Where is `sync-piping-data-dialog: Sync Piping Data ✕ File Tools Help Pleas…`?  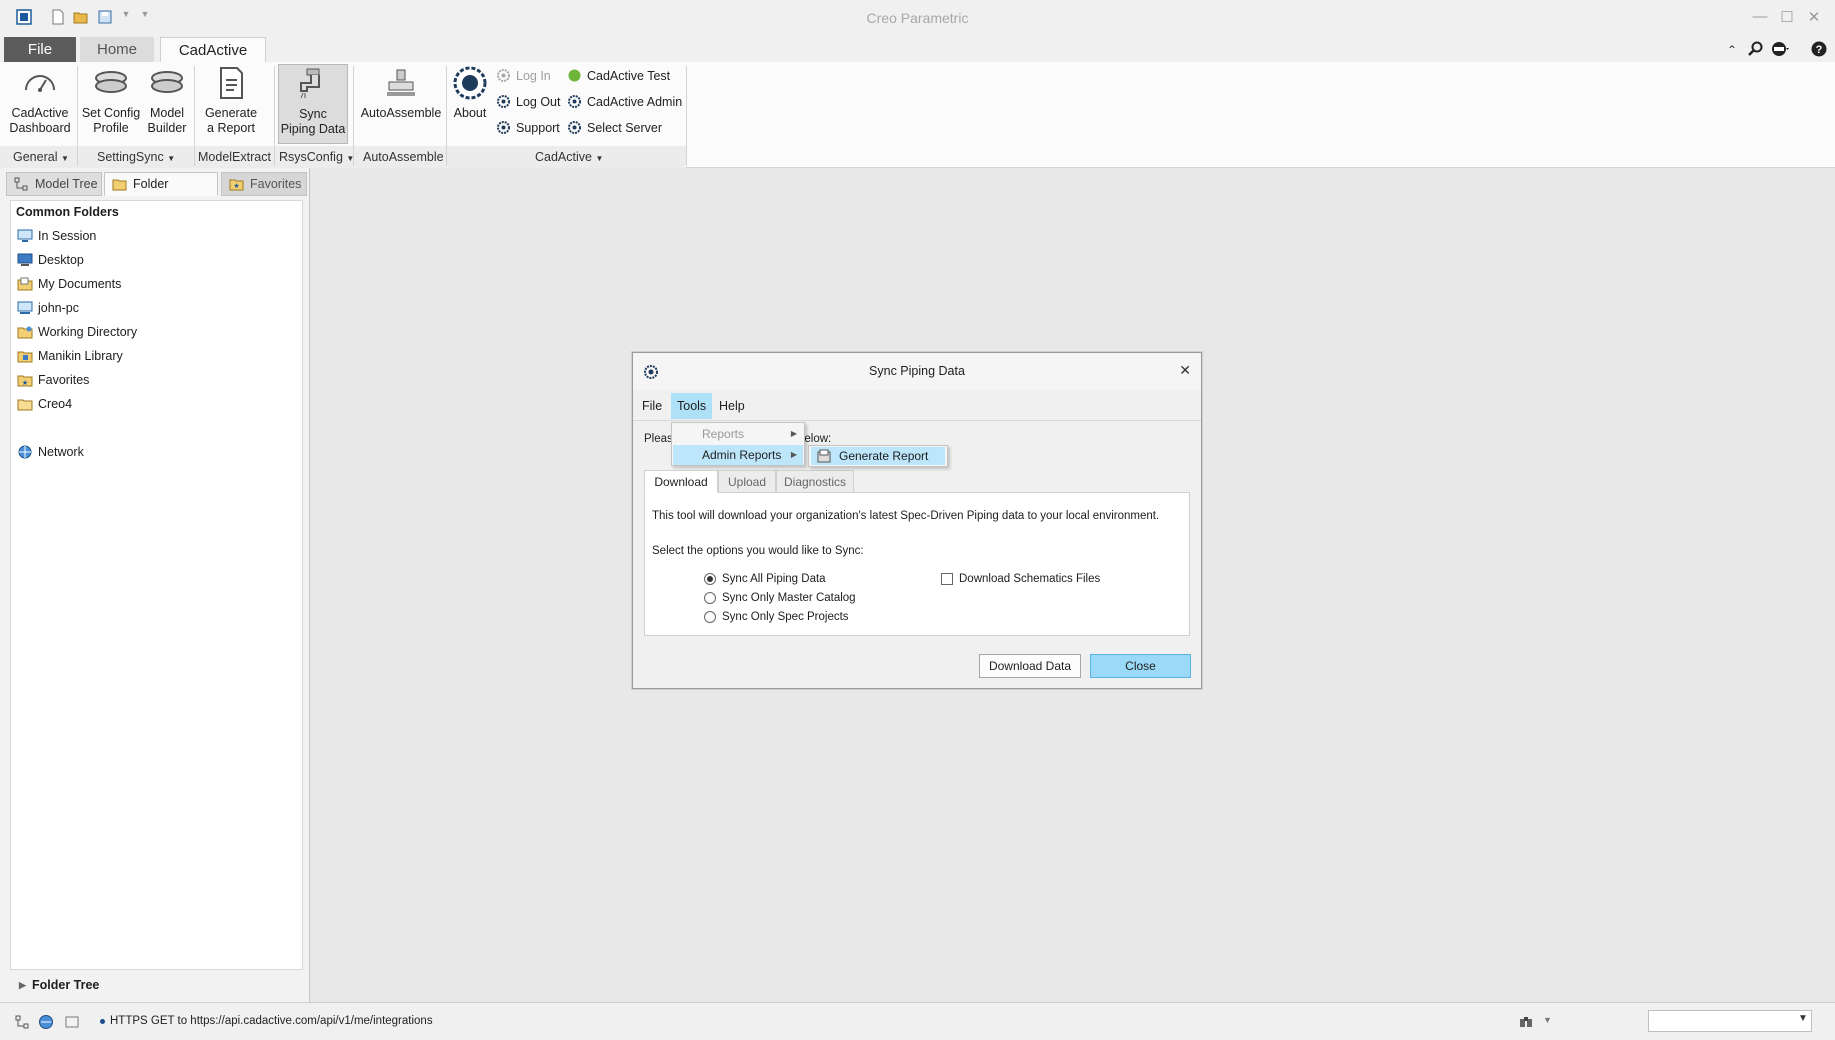
sync-piping-data-dialog: Sync Piping Data ✕ File Tools Help Pleas… is located at coordinates (917, 520).